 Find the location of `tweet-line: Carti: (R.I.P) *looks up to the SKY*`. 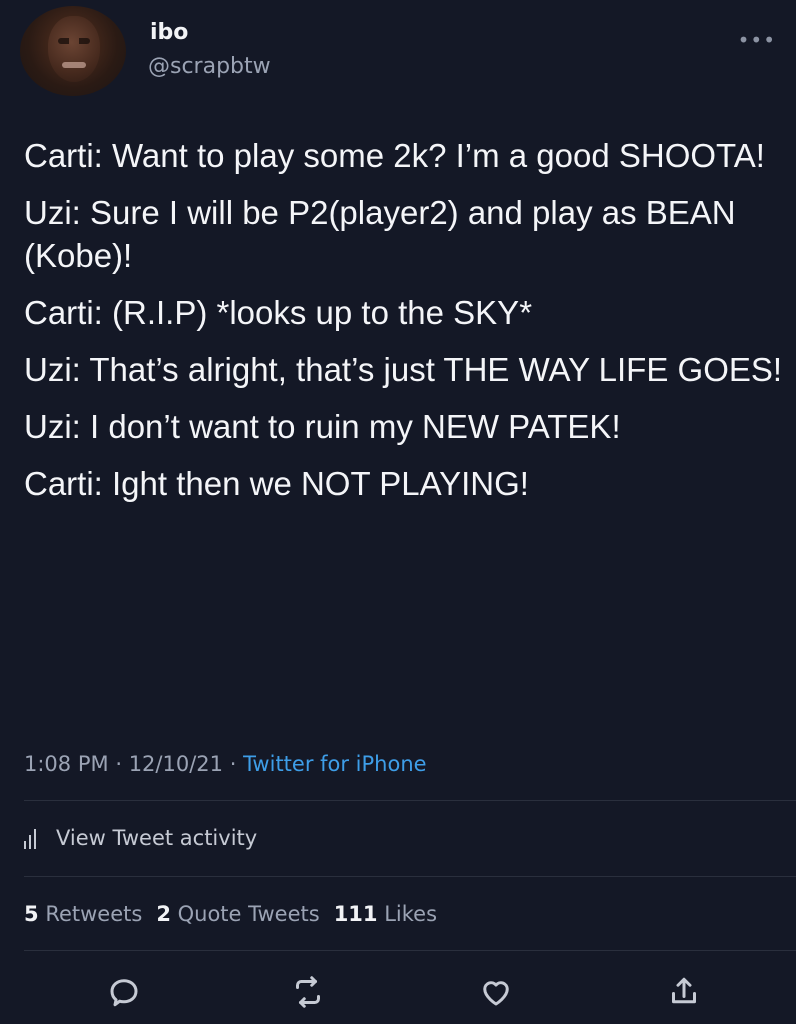

tweet-line: Carti: (R.I.P) *looks up to the SKY* is located at coordinates (278, 312).